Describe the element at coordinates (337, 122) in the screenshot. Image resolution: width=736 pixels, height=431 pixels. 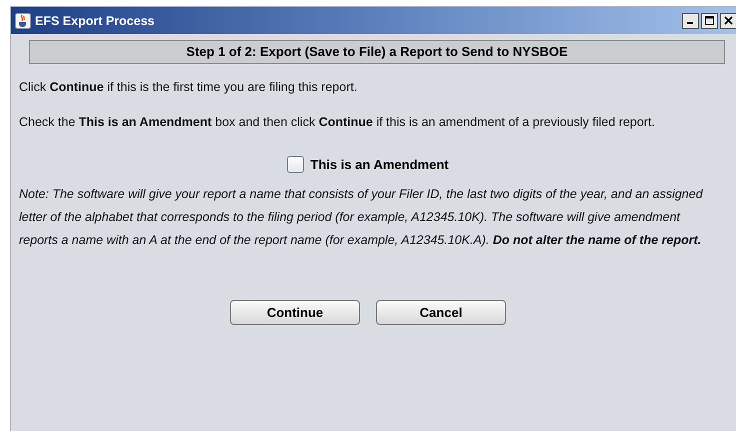
I see `instruction-text: Check the This is an Amendment box and then click Continue if this is an amendment of a previously filed report.` at that location.